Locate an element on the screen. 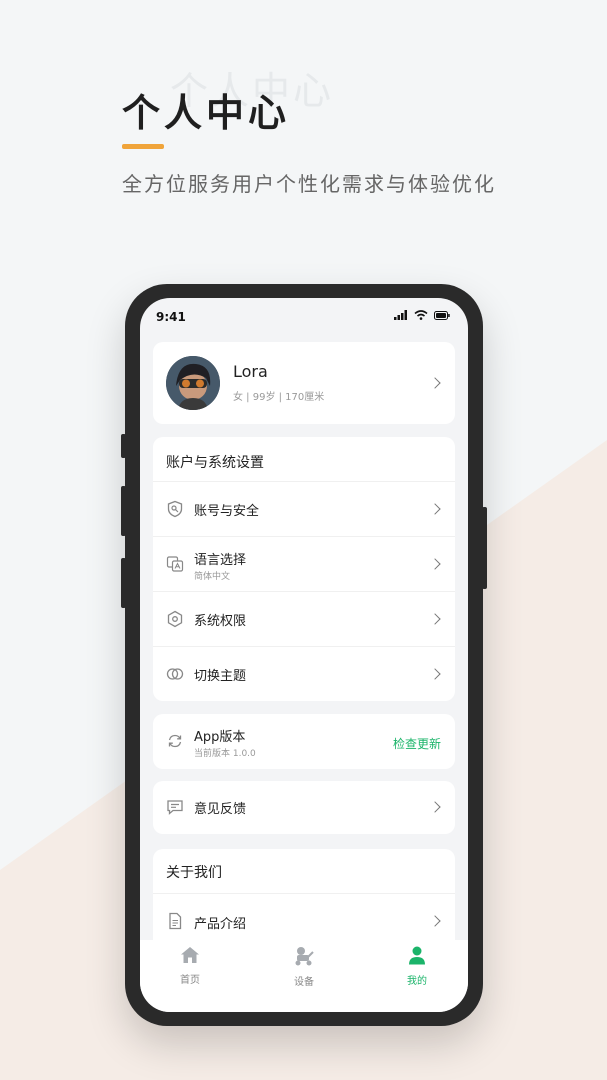 Image resolution: width=607 pixels, height=1080 pixels. hero-title: 个人中心 is located at coordinates (206, 113).